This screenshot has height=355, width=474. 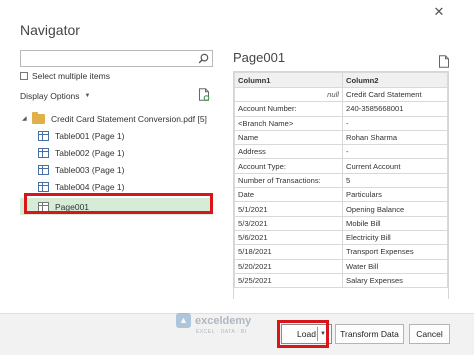 I want to click on table-cell: Name, so click(x=288, y=137).